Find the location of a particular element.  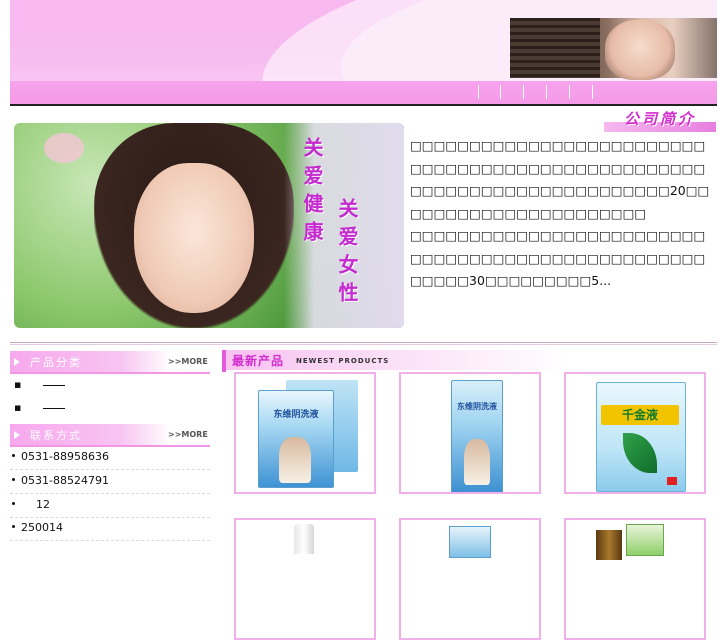

header-photo-shutters is located at coordinates (555, 48).